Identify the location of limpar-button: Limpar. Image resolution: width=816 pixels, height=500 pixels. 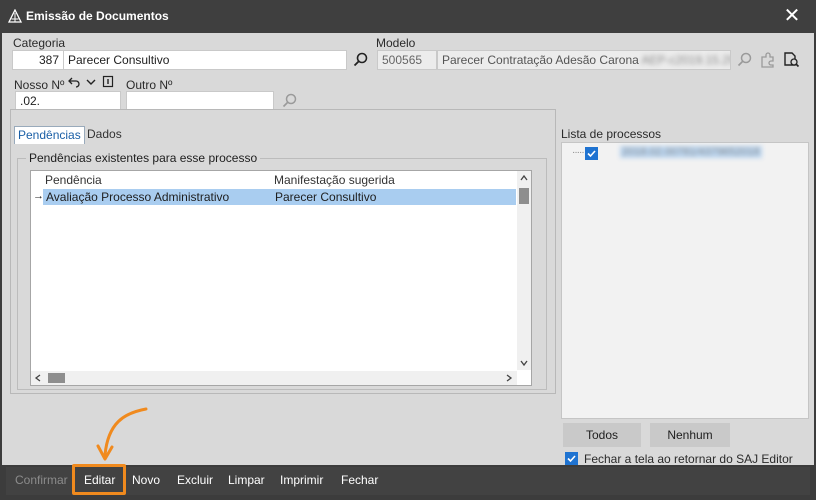
(246, 480).